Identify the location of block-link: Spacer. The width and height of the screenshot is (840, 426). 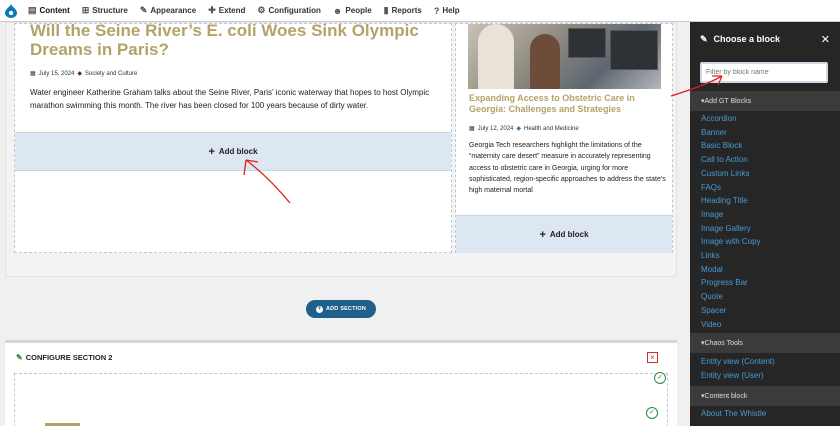
(731, 311).